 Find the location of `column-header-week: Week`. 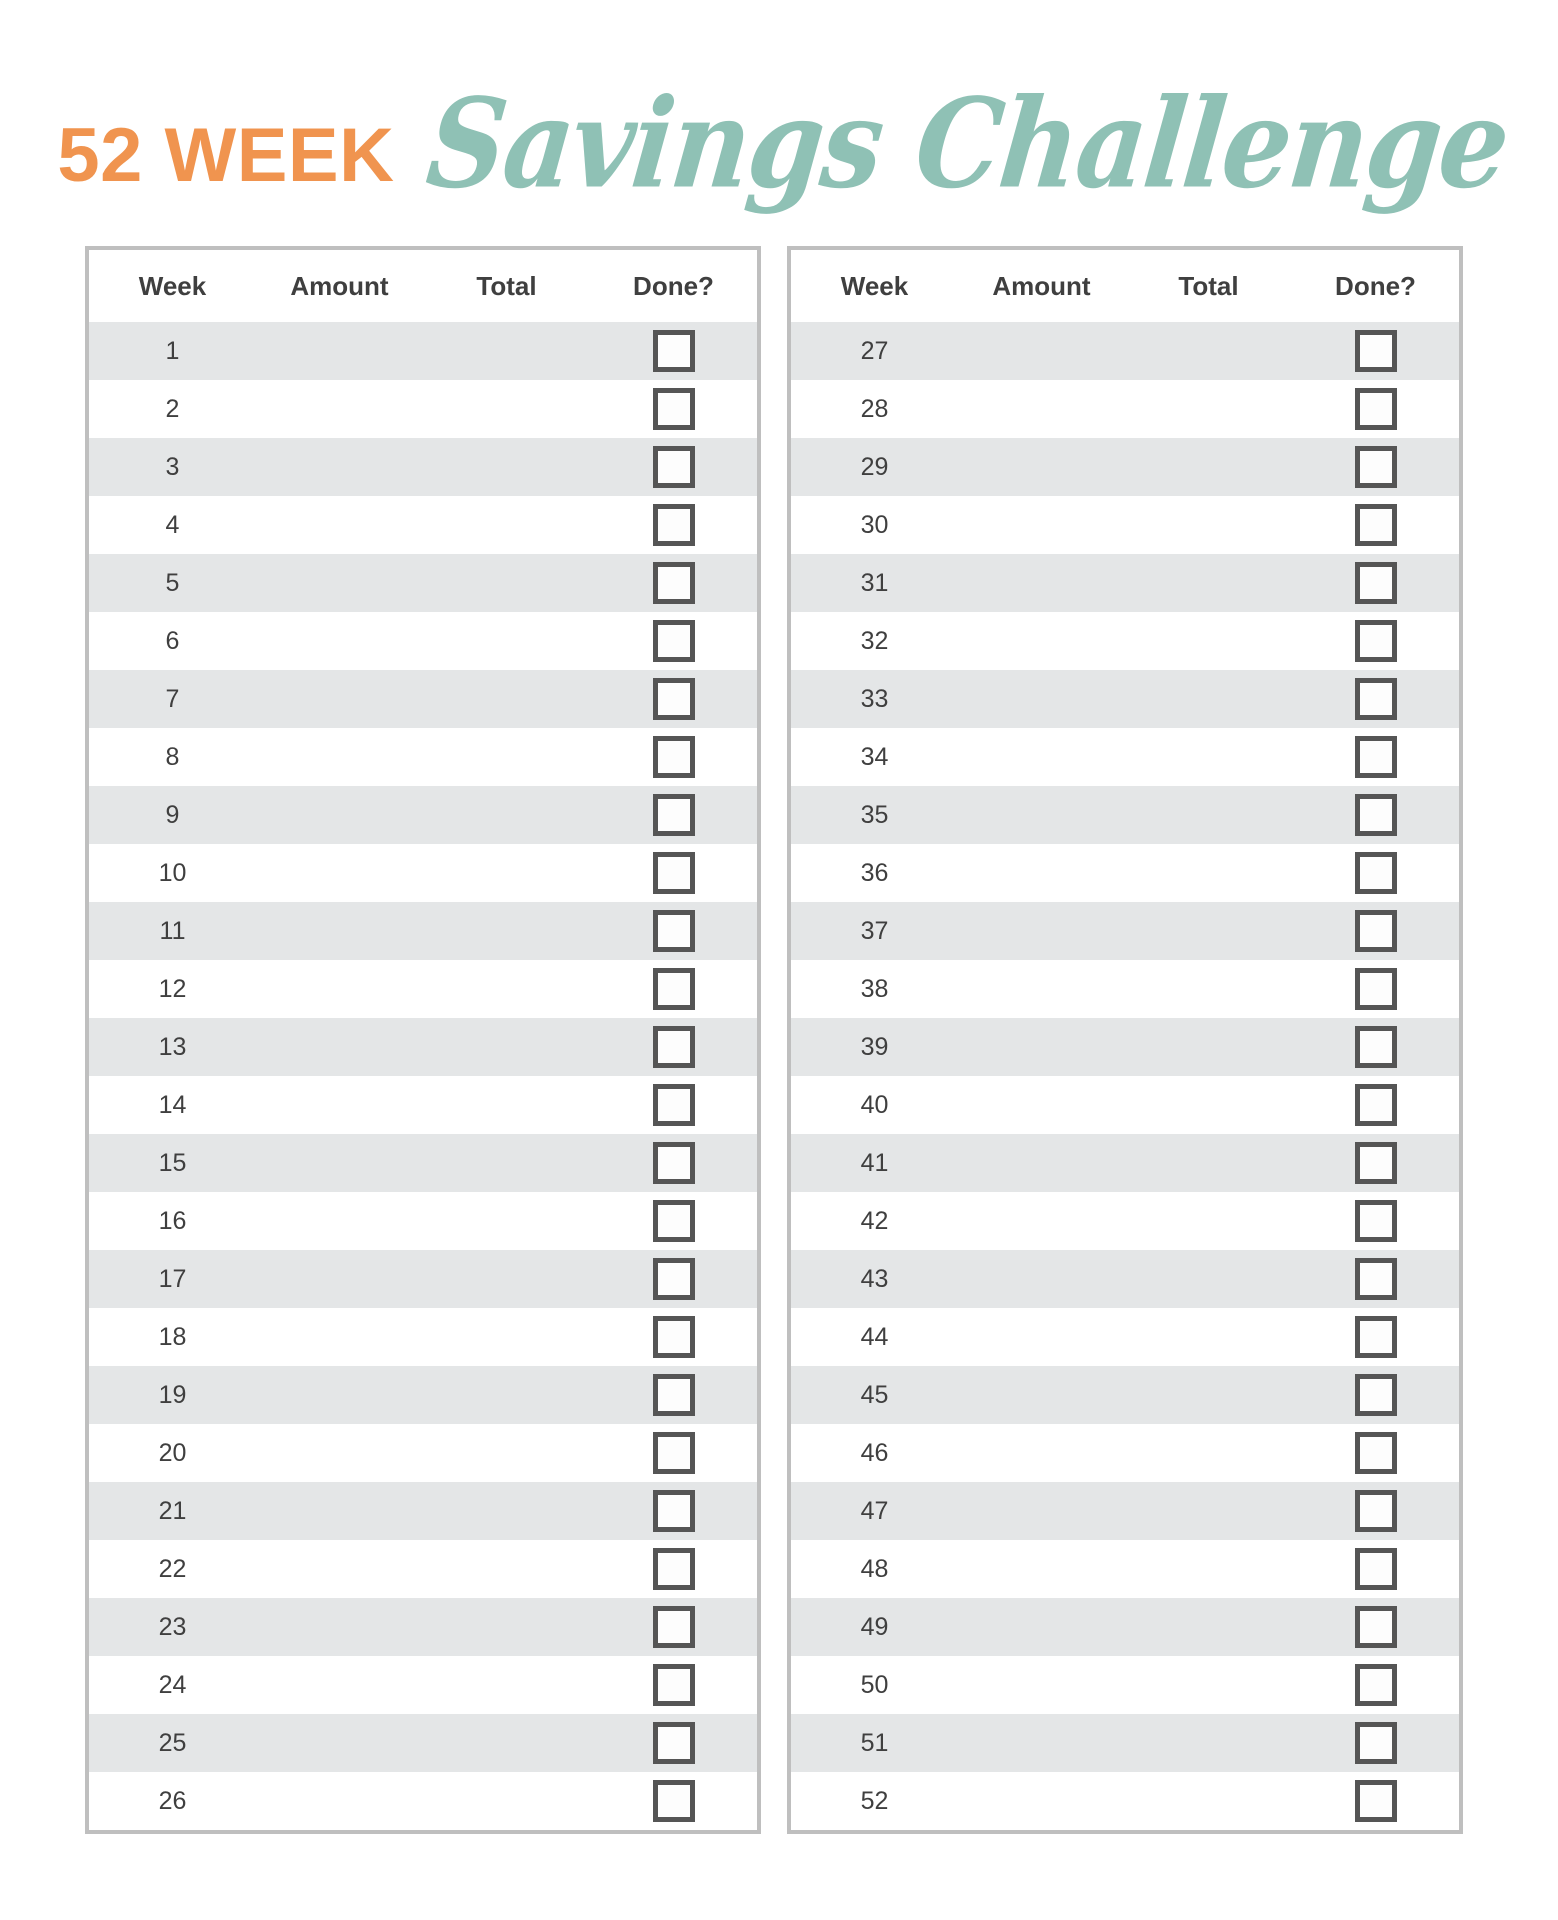

column-header-week: Week is located at coordinates (874, 285).